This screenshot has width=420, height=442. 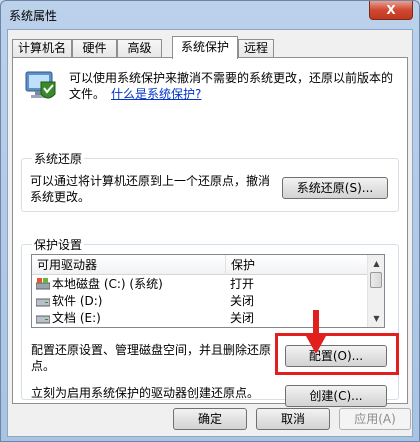 What do you see at coordinates (376, 263) in the screenshot?
I see `scroll-up-icon: ▲` at bounding box center [376, 263].